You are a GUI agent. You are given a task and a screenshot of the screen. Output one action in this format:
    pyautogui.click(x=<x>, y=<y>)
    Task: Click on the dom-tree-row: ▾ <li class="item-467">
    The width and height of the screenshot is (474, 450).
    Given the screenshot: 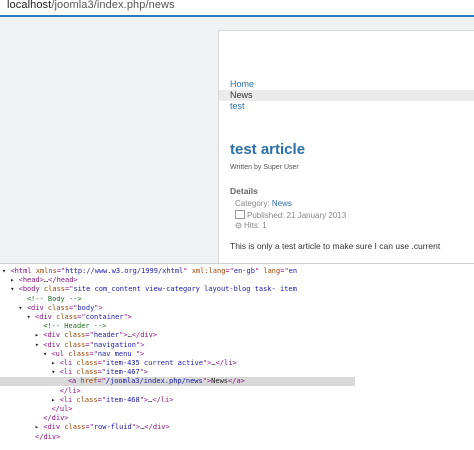 What is the action you would take?
    pyautogui.click(x=74, y=372)
    